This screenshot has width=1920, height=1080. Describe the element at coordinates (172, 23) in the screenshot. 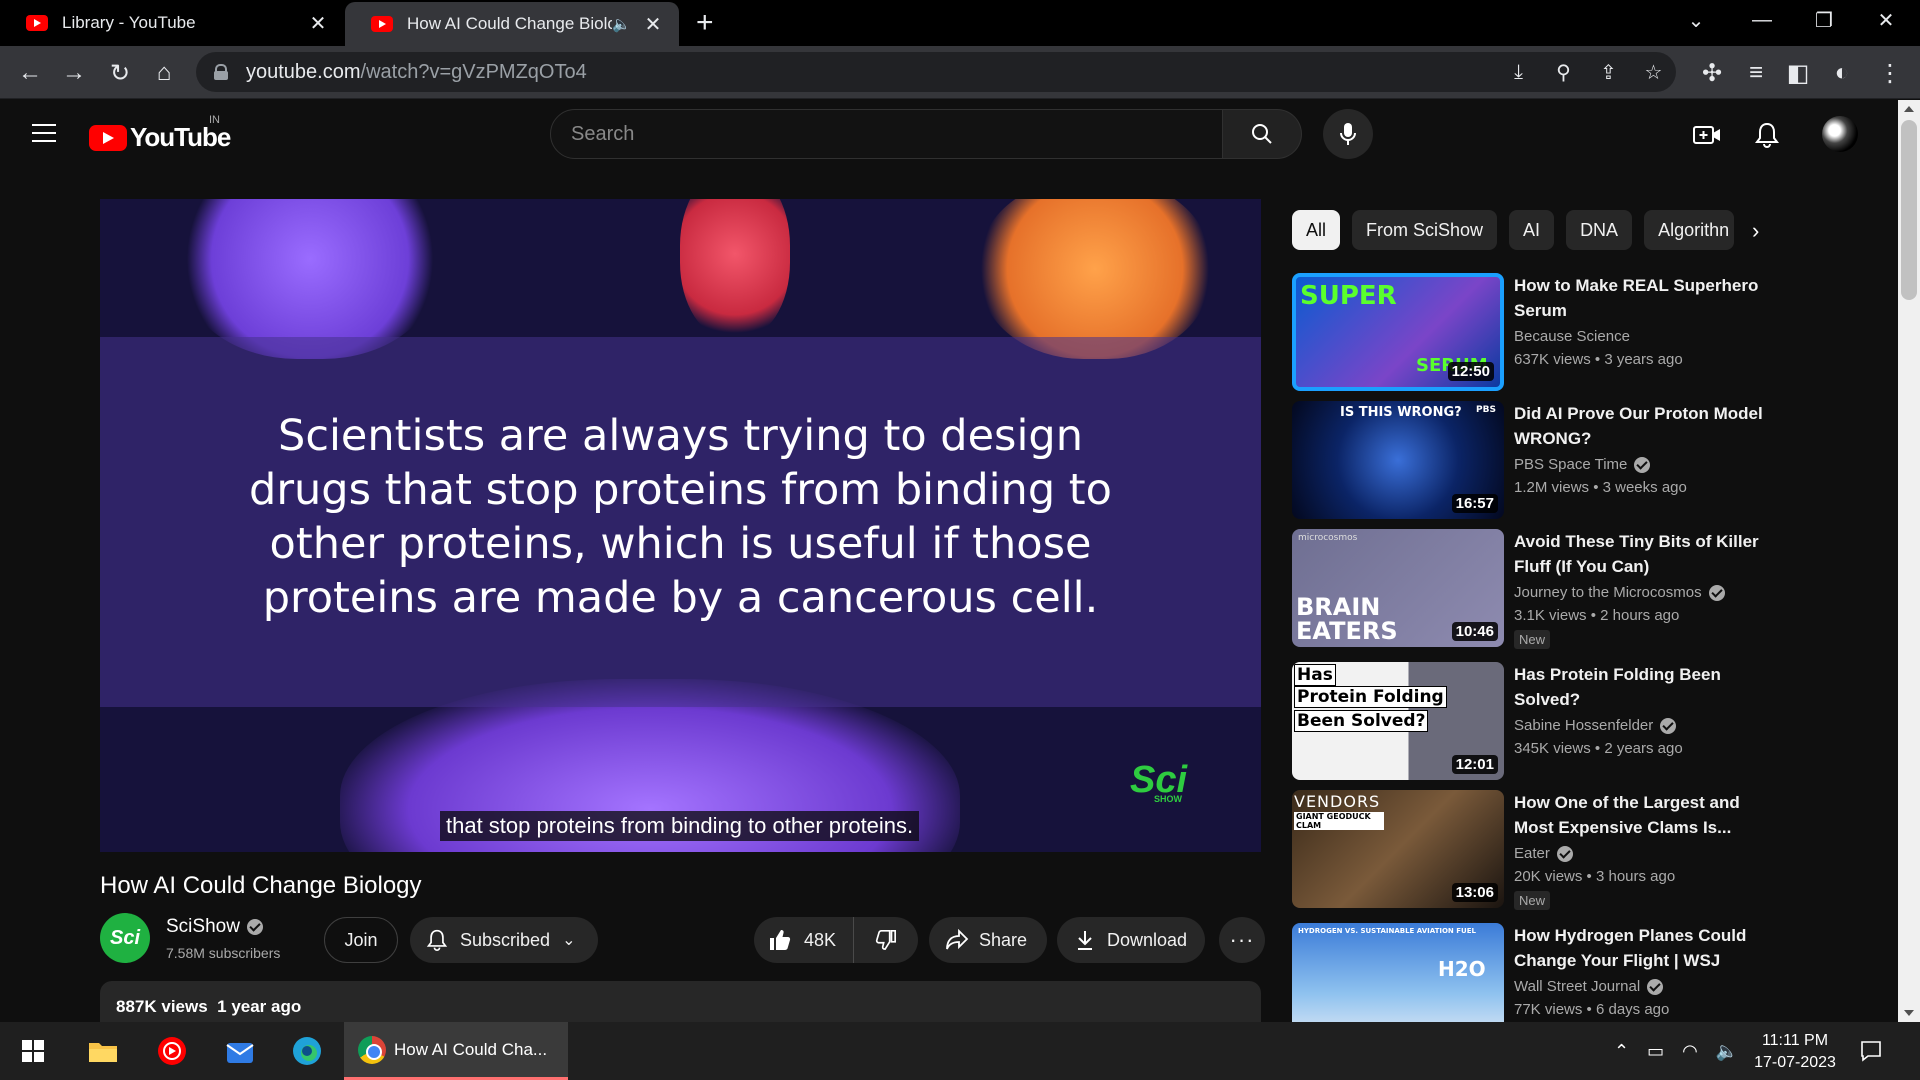

I see `tab-library: Library - YouTube ✕` at that location.